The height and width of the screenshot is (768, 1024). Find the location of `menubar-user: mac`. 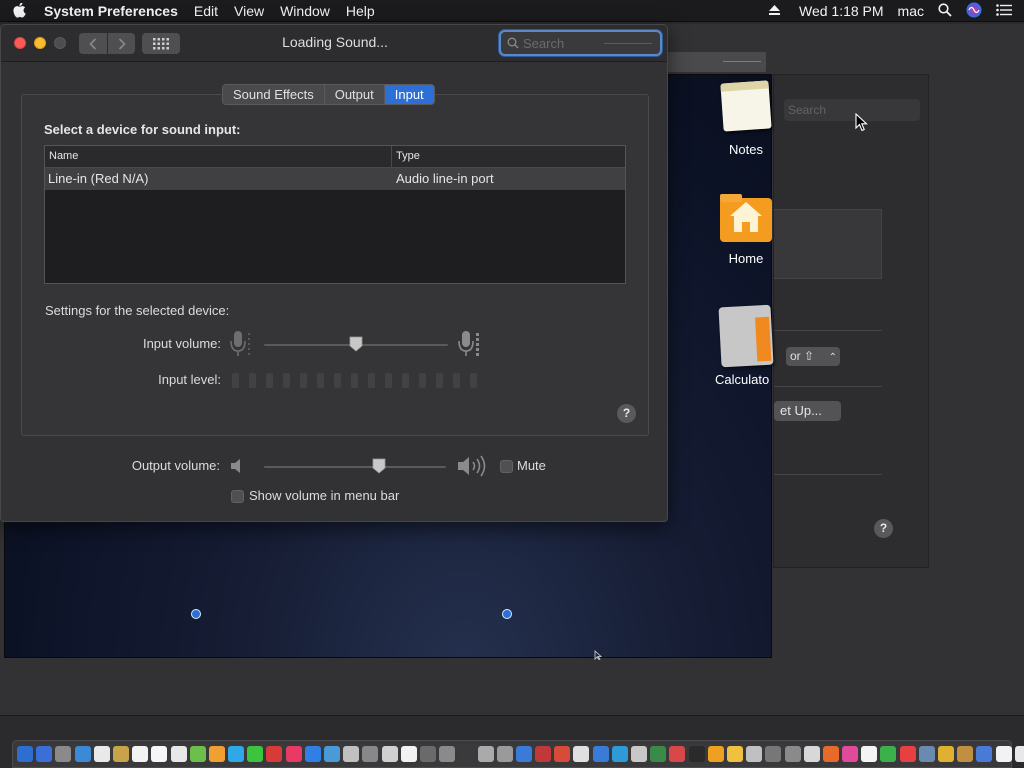

menubar-user: mac is located at coordinates (911, 11).